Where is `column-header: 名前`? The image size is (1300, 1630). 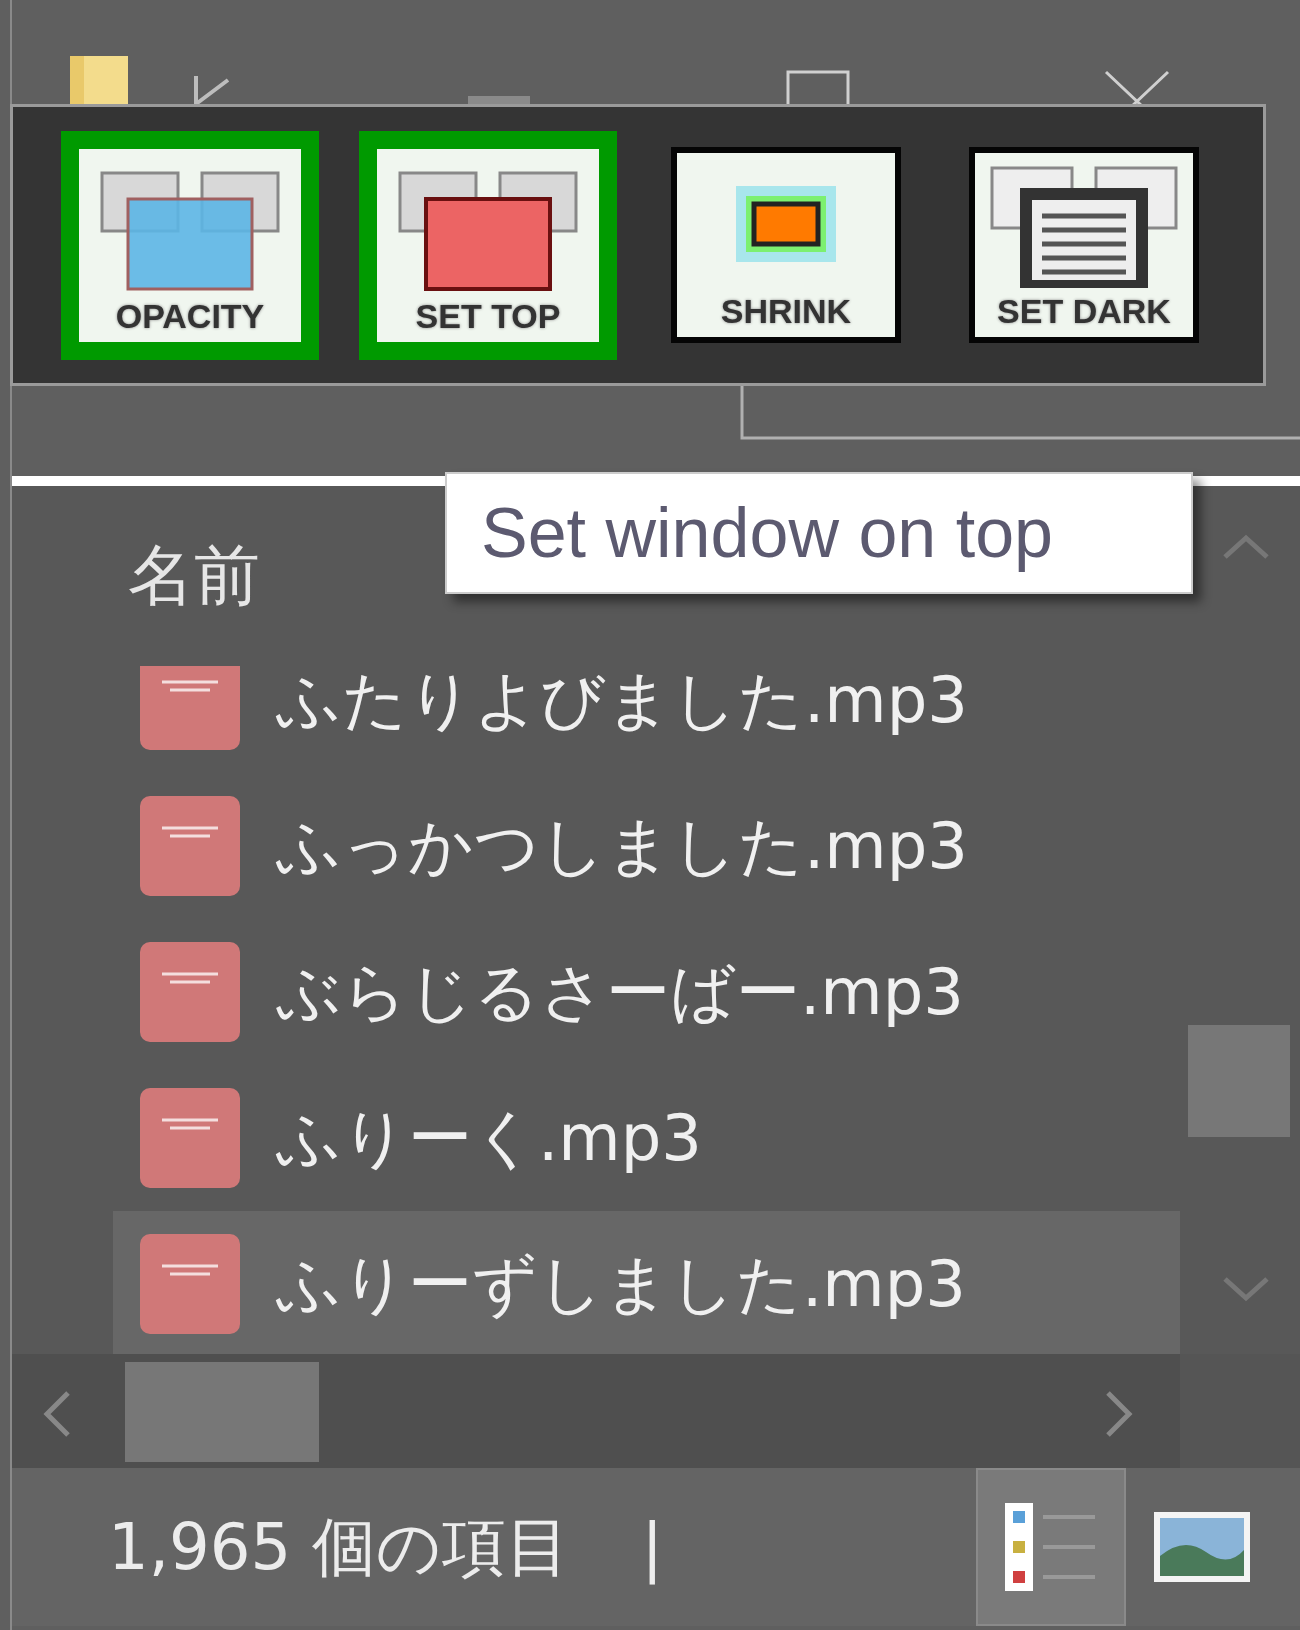
column-header: 名前 is located at coordinates (194, 576).